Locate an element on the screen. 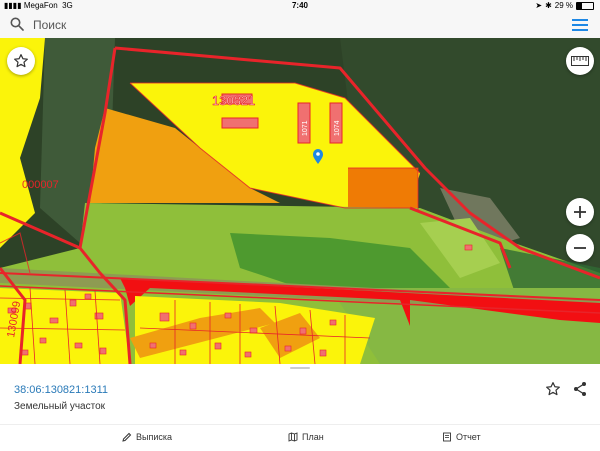 This screenshot has width=600, height=451. battery-percent: 29 % is located at coordinates (563, 5).